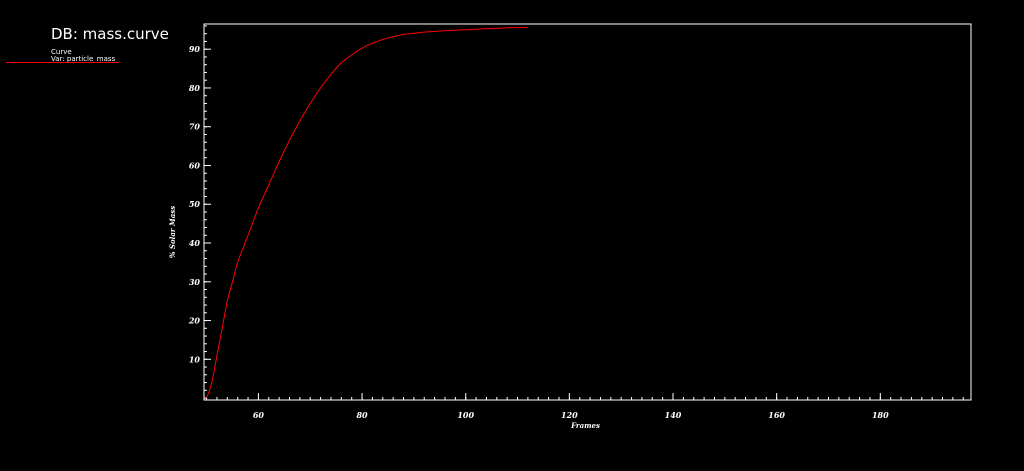  Describe the element at coordinates (569, 415) in the screenshot. I see `x-tick-label: 120` at that location.